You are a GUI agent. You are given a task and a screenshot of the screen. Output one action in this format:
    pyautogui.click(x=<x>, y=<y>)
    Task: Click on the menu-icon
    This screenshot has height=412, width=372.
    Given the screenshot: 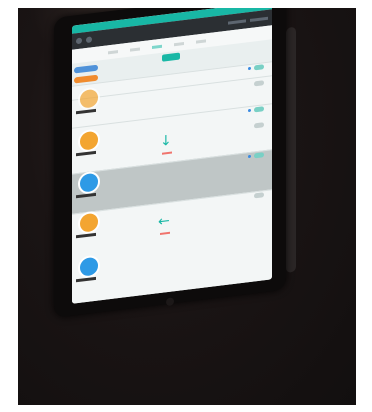 What is the action you would take?
    pyautogui.click(x=79, y=41)
    